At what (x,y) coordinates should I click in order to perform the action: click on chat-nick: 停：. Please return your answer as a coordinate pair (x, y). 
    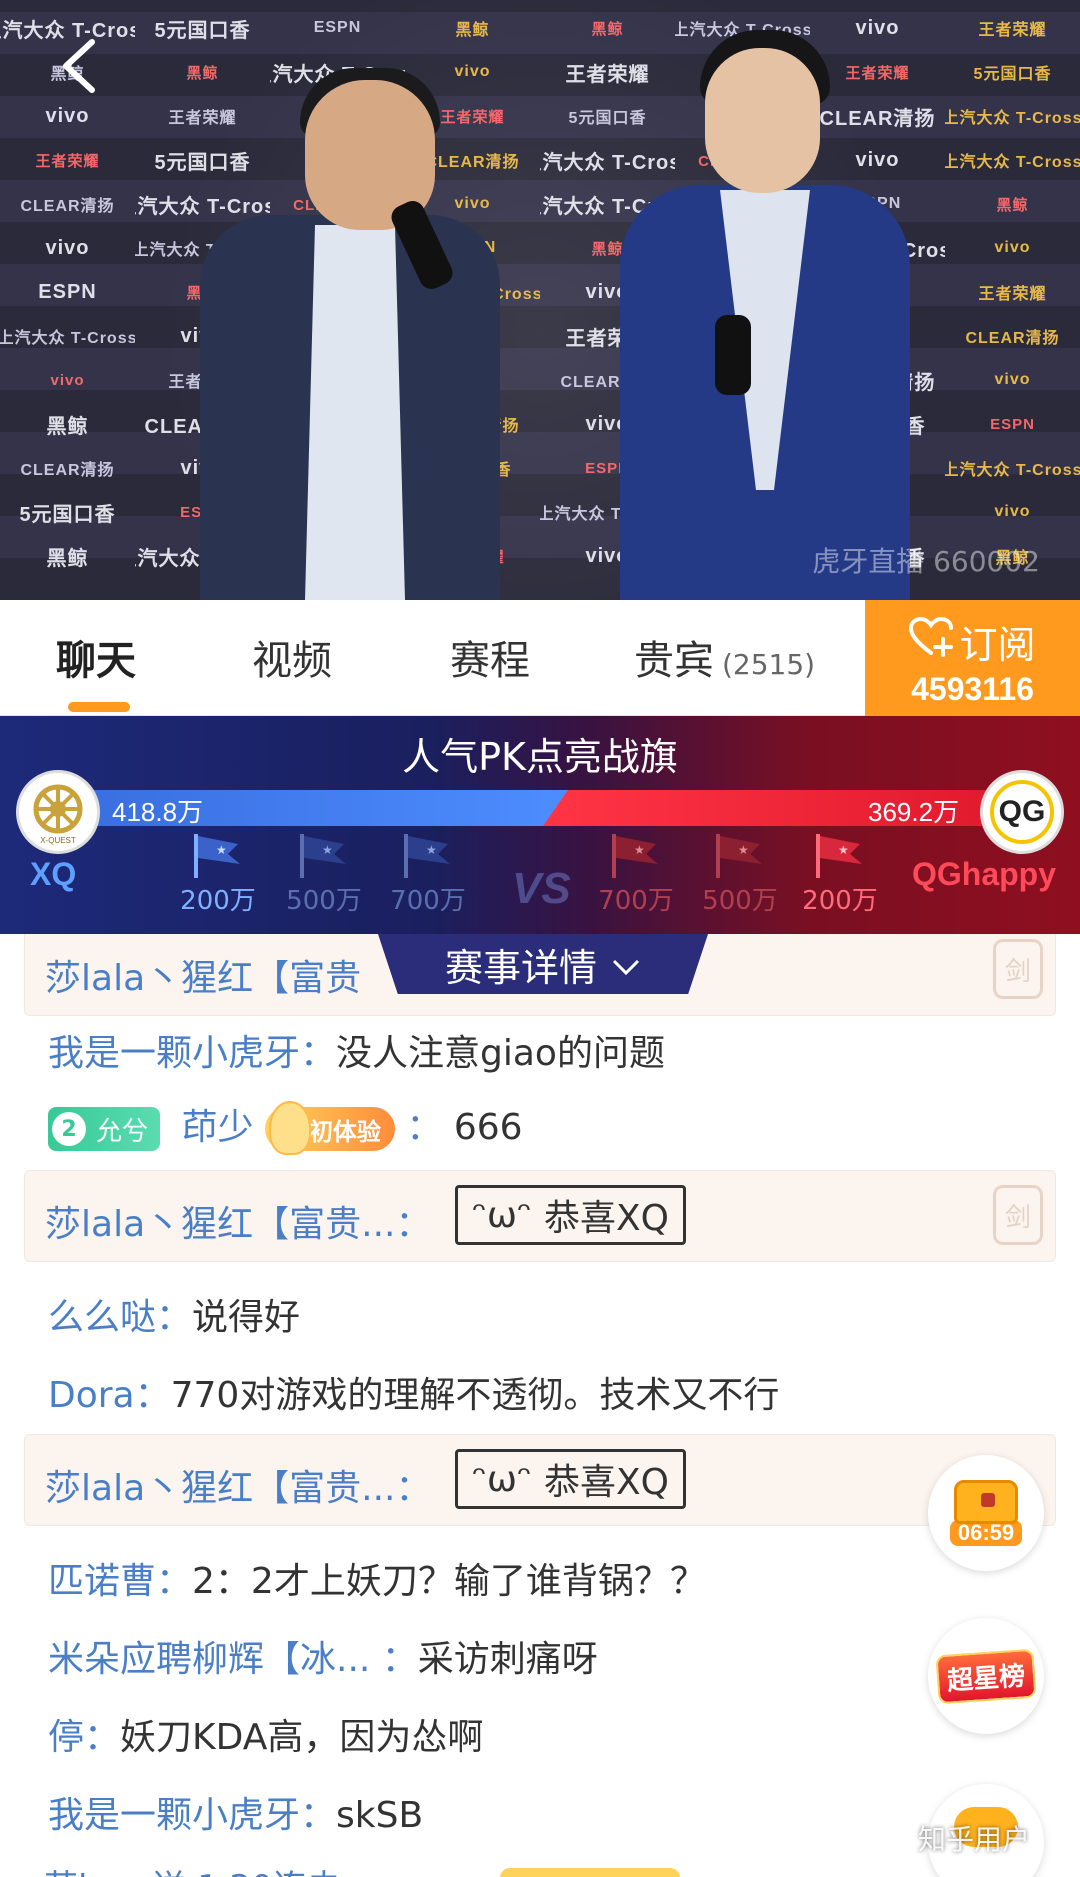
    Looking at the image, I should click on (84, 1737).